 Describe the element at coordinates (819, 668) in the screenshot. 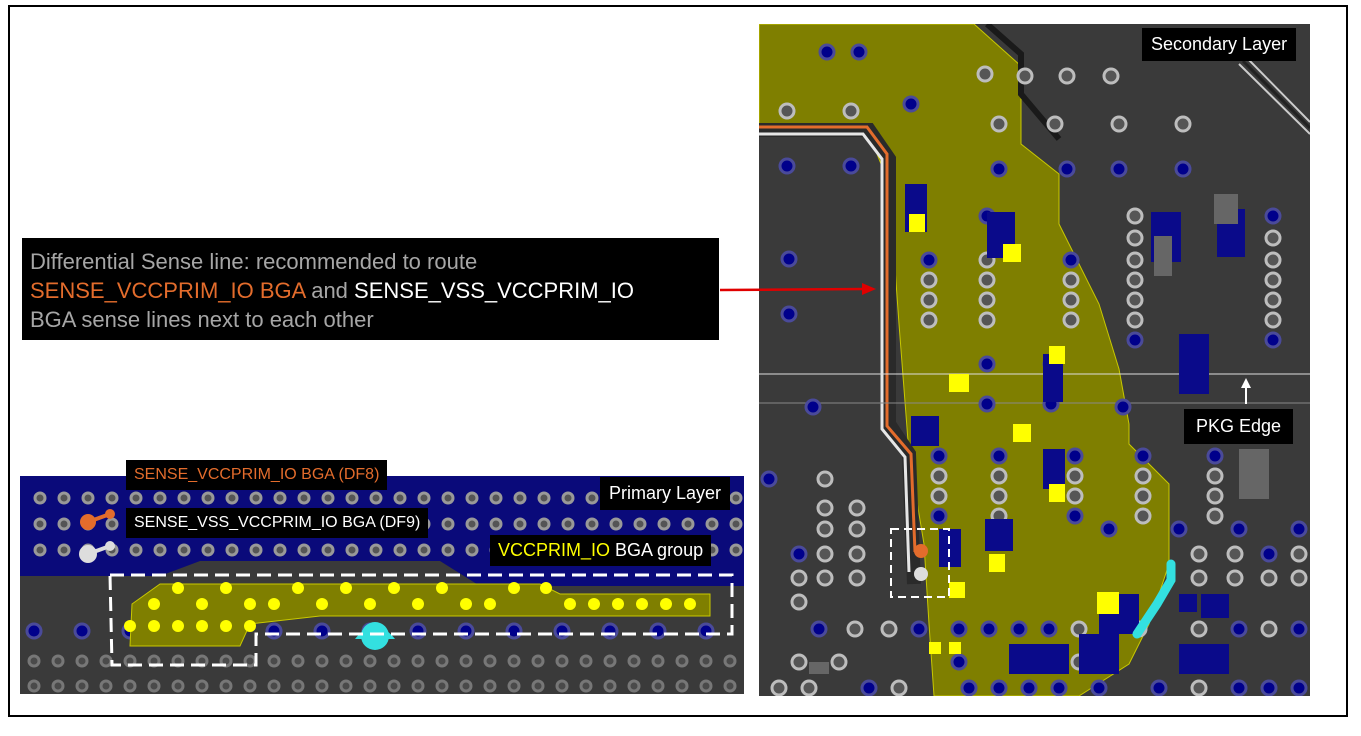

I see `component-body` at that location.